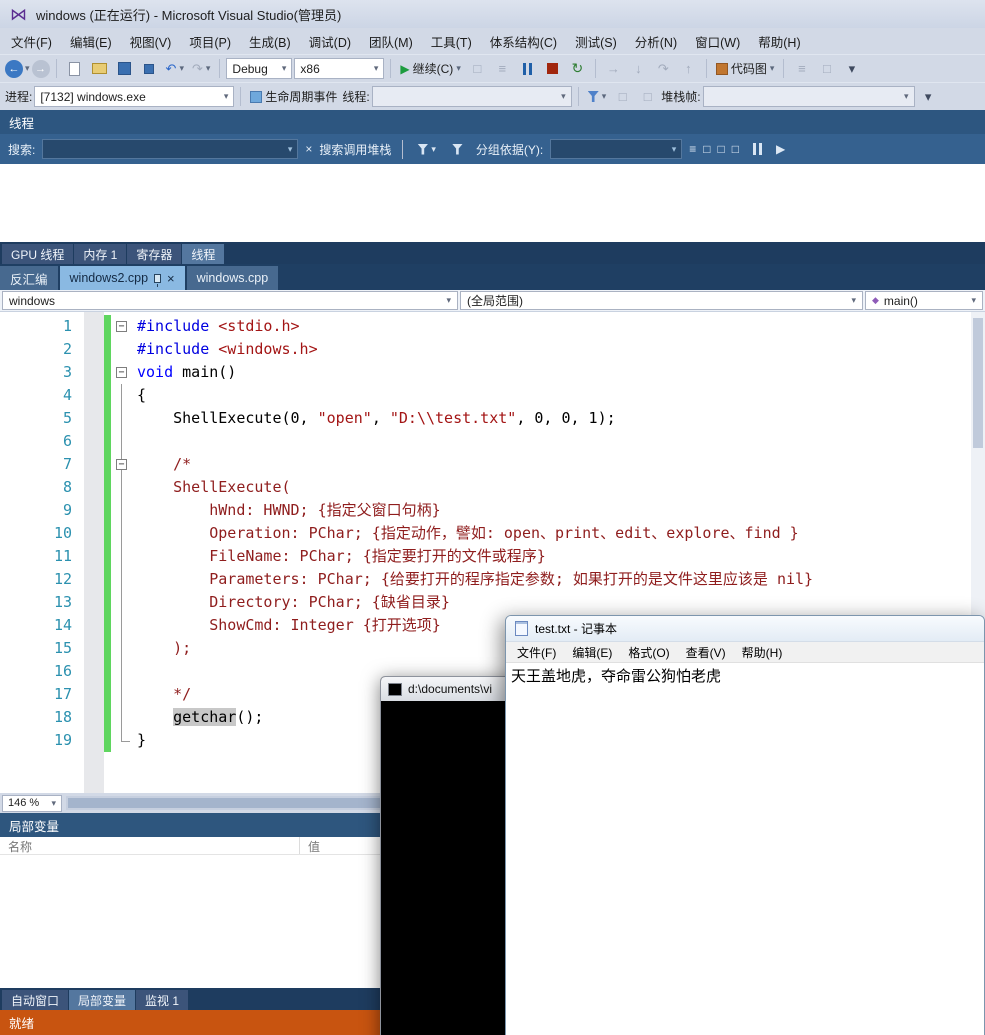 The image size is (985, 1035). What do you see at coordinates (149, 69) in the screenshot?
I see `save-all-button` at bounding box center [149, 69].